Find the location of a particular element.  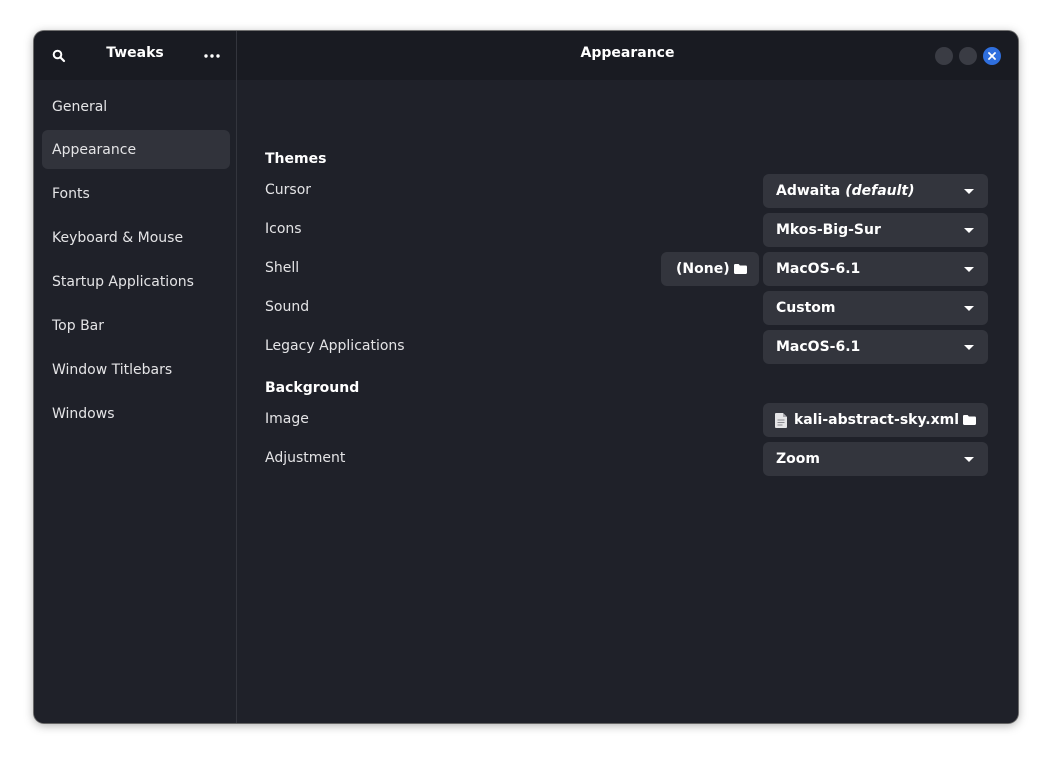

image-value: kali-abstract-sky.xml is located at coordinates (877, 420).